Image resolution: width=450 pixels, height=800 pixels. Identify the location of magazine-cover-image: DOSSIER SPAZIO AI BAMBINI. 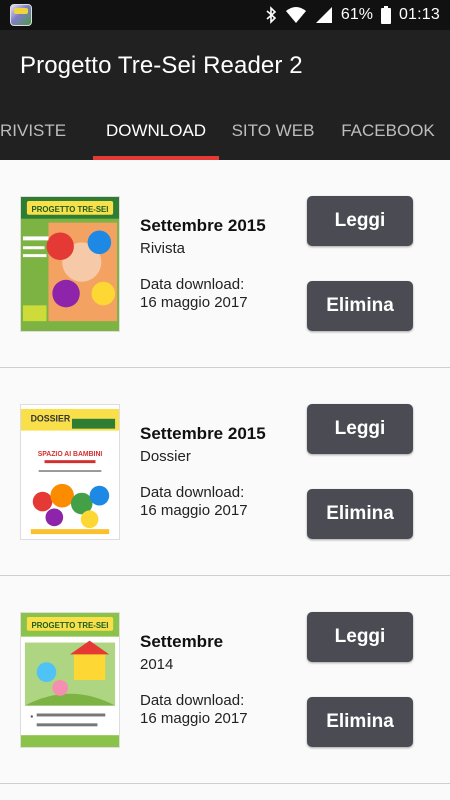
(70, 472).